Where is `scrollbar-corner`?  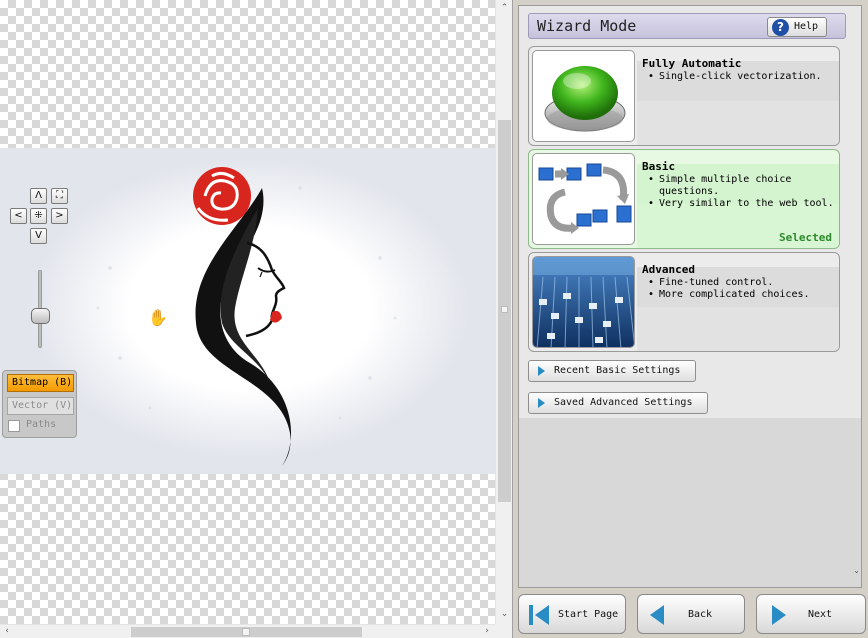
scrollbar-corner is located at coordinates (503, 631).